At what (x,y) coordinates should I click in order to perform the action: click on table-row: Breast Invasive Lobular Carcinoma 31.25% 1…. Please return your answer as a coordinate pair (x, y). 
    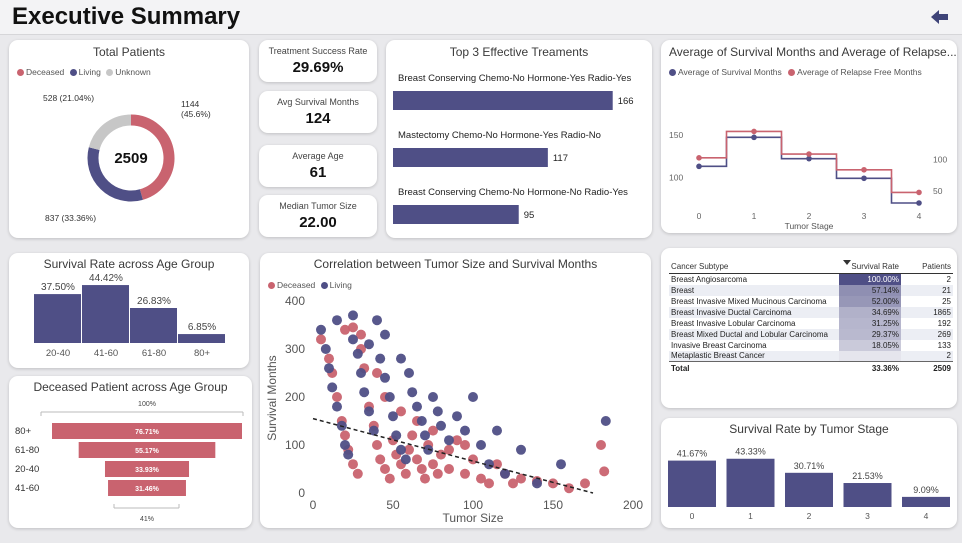
    Looking at the image, I should click on (811, 323).